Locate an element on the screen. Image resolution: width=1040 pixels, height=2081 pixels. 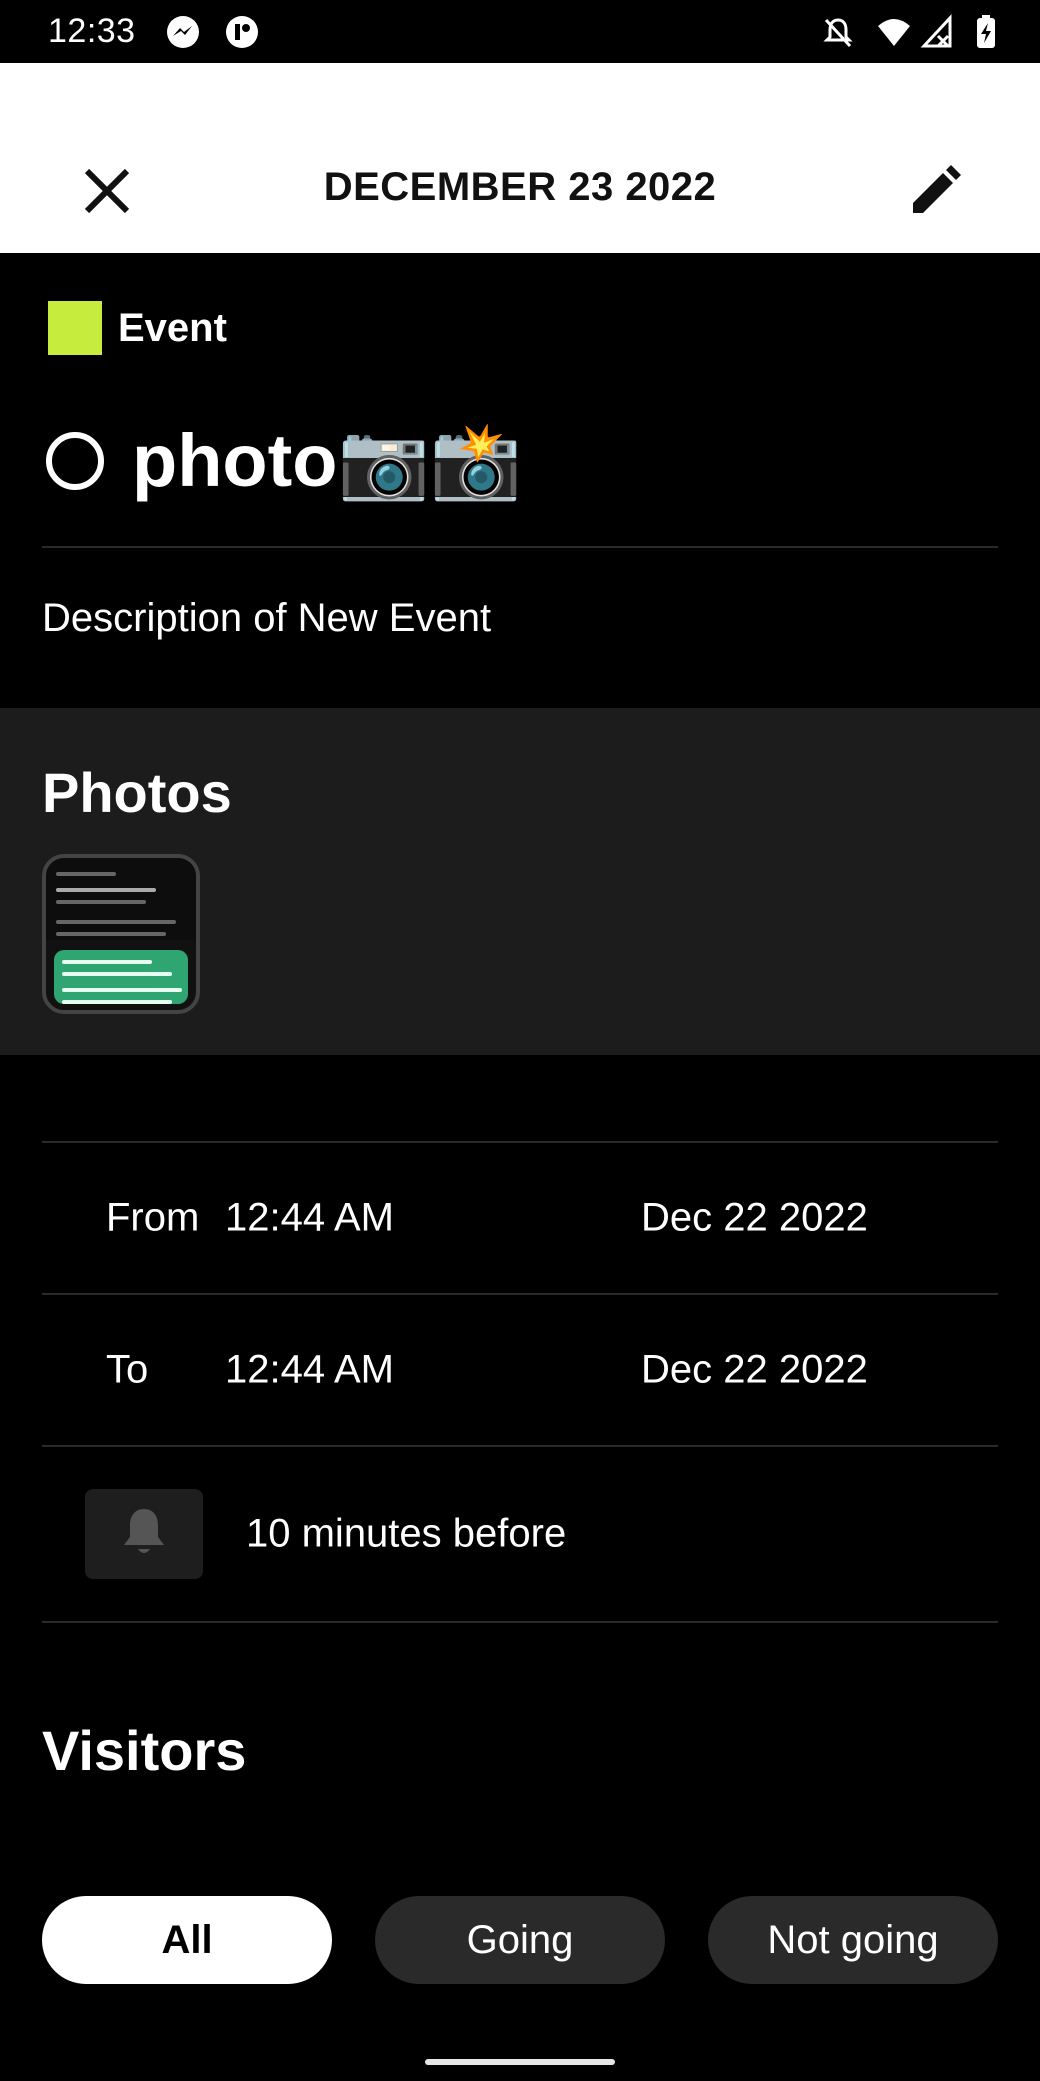
app-header: DECEMBER 23 2022 is located at coordinates (520, 158).